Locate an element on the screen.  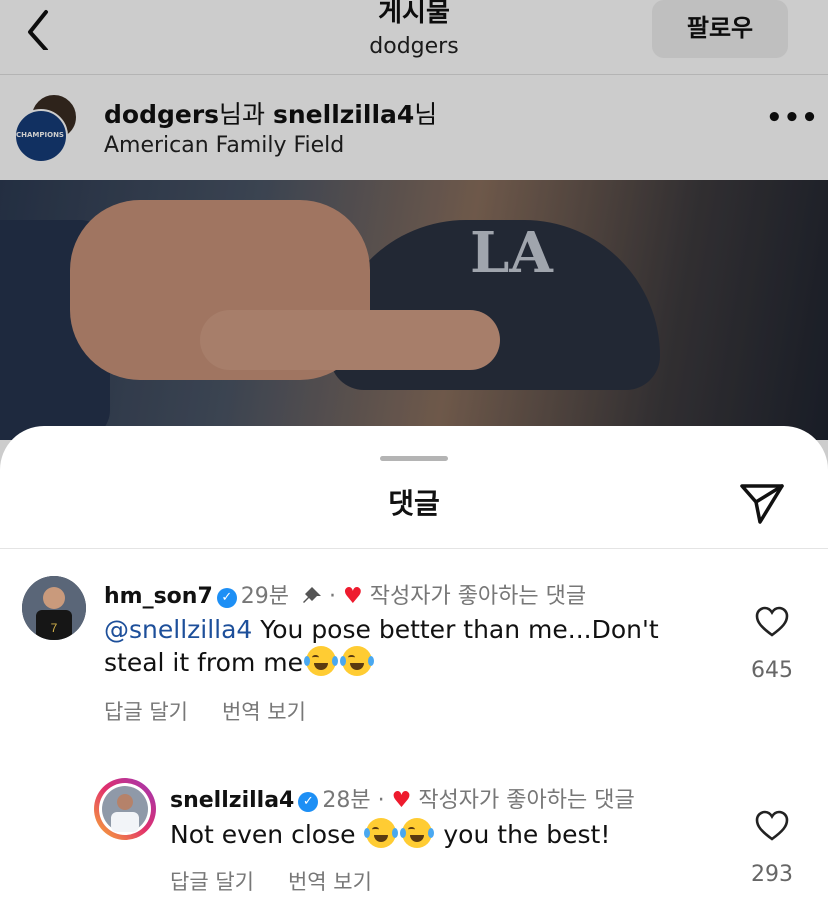
comment-time: 28분 is located at coordinates (346, 800).